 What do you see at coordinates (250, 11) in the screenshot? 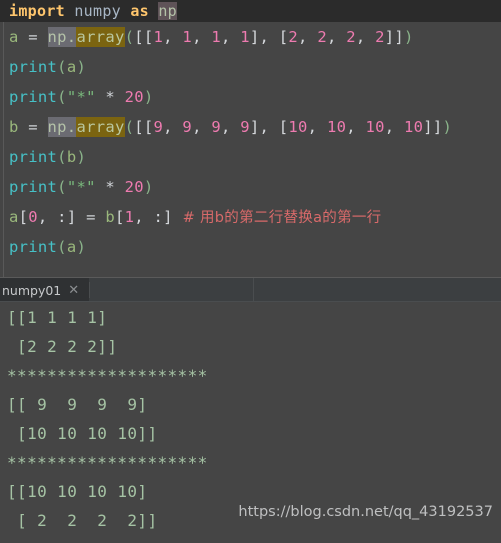
I see `line-import: import numpy as np` at bounding box center [250, 11].